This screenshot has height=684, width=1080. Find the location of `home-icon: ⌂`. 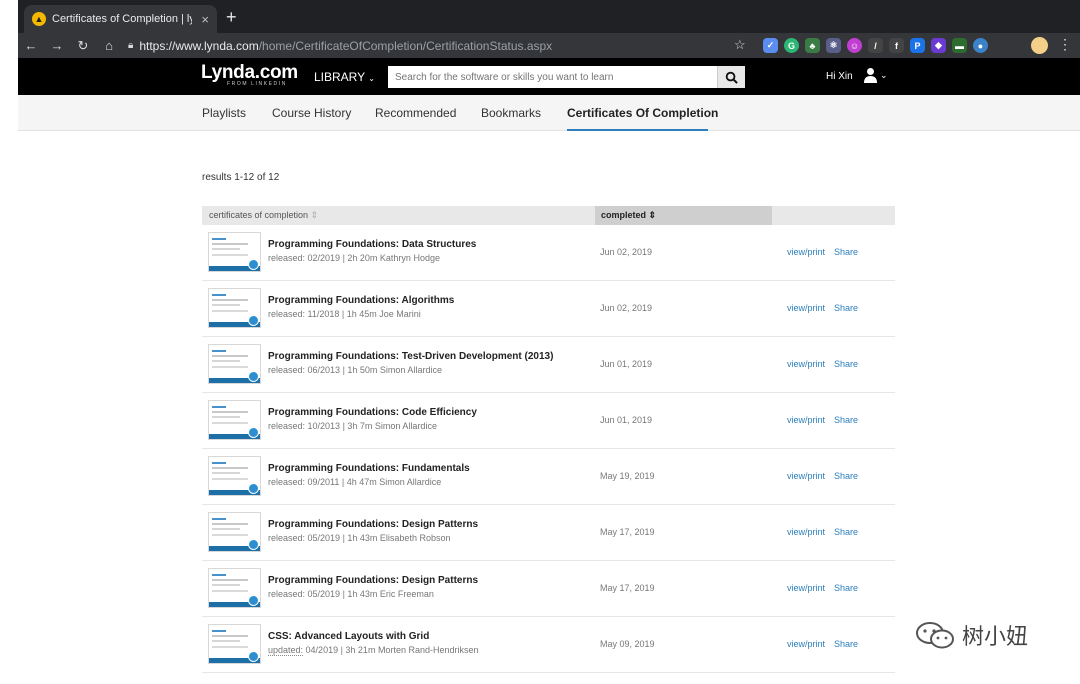

home-icon: ⌂ is located at coordinates (109, 45).